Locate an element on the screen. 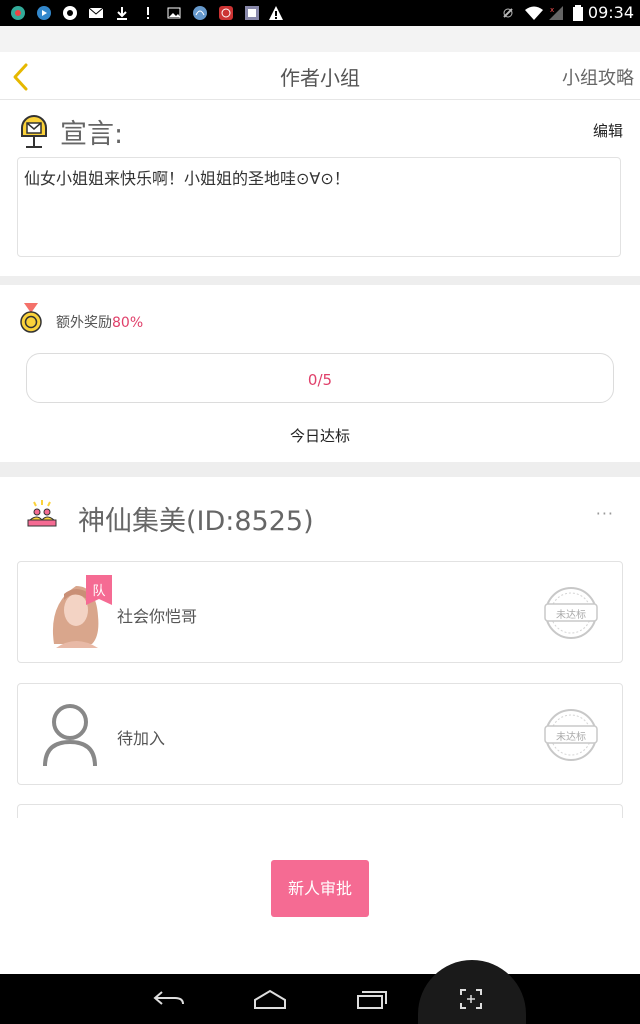 This screenshot has height=1024, width=640. status-bar: x 09:34 is located at coordinates (320, 13).